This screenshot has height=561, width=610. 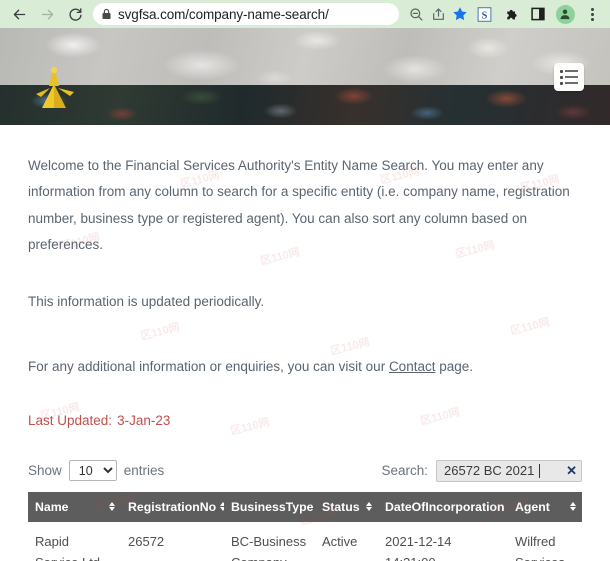 I want to click on arrow-left-icon, so click(x=19, y=14).